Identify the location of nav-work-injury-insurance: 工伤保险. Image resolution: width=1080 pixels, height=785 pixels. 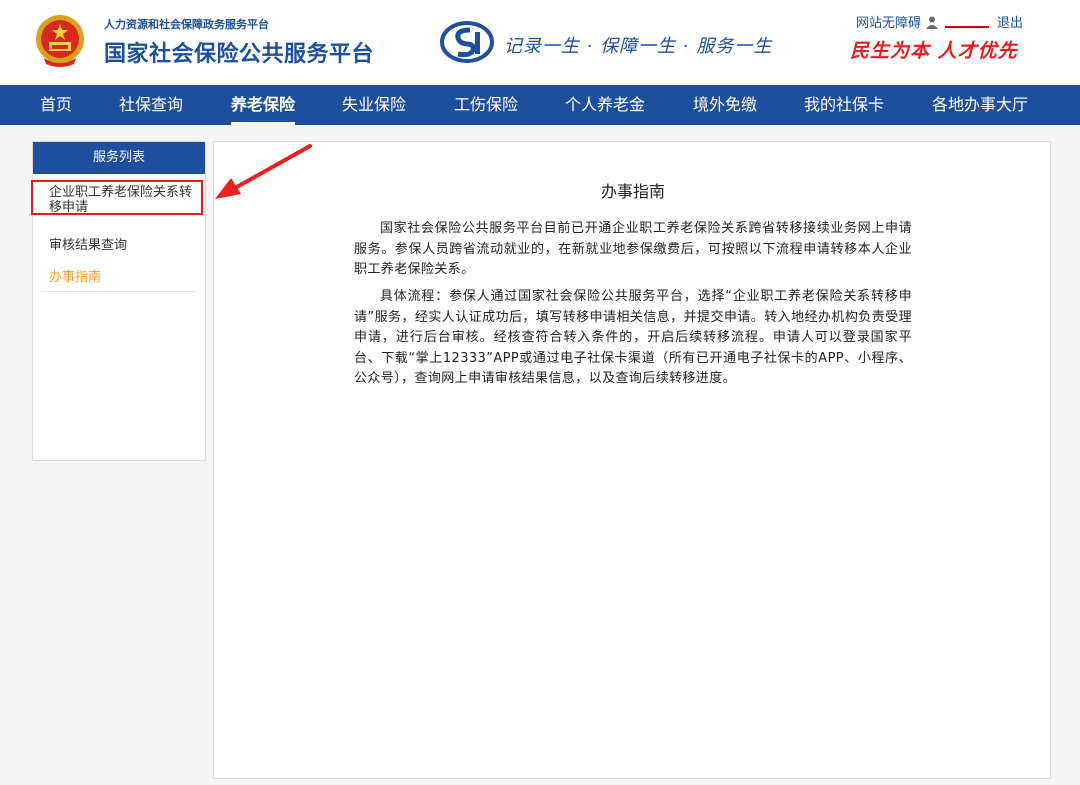
(486, 105).